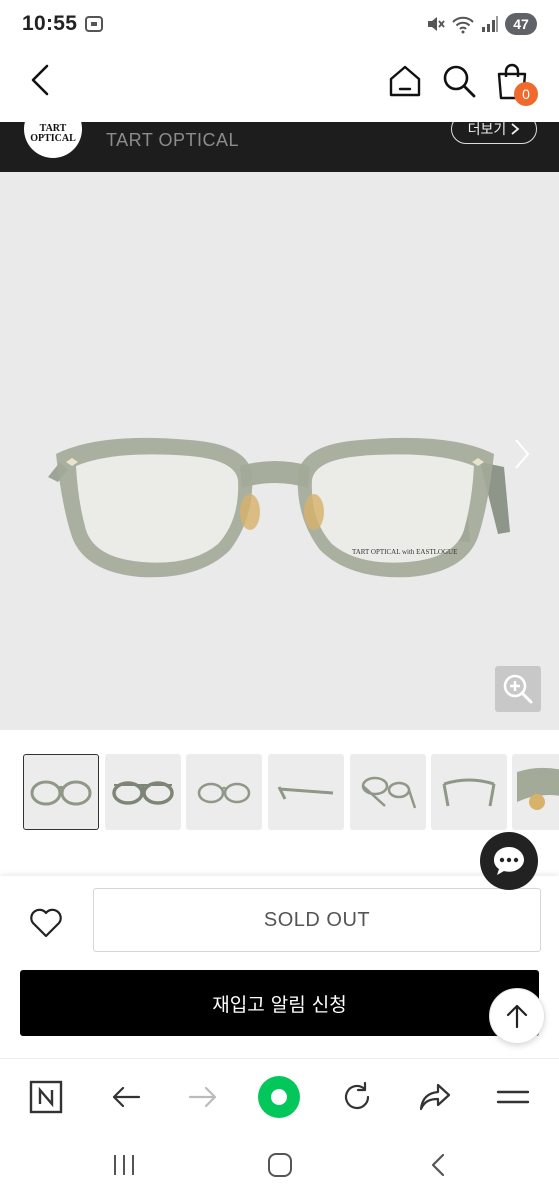 The image size is (559, 1200). What do you see at coordinates (521, 24) in the screenshot?
I see `battery-indicator: 47` at bounding box center [521, 24].